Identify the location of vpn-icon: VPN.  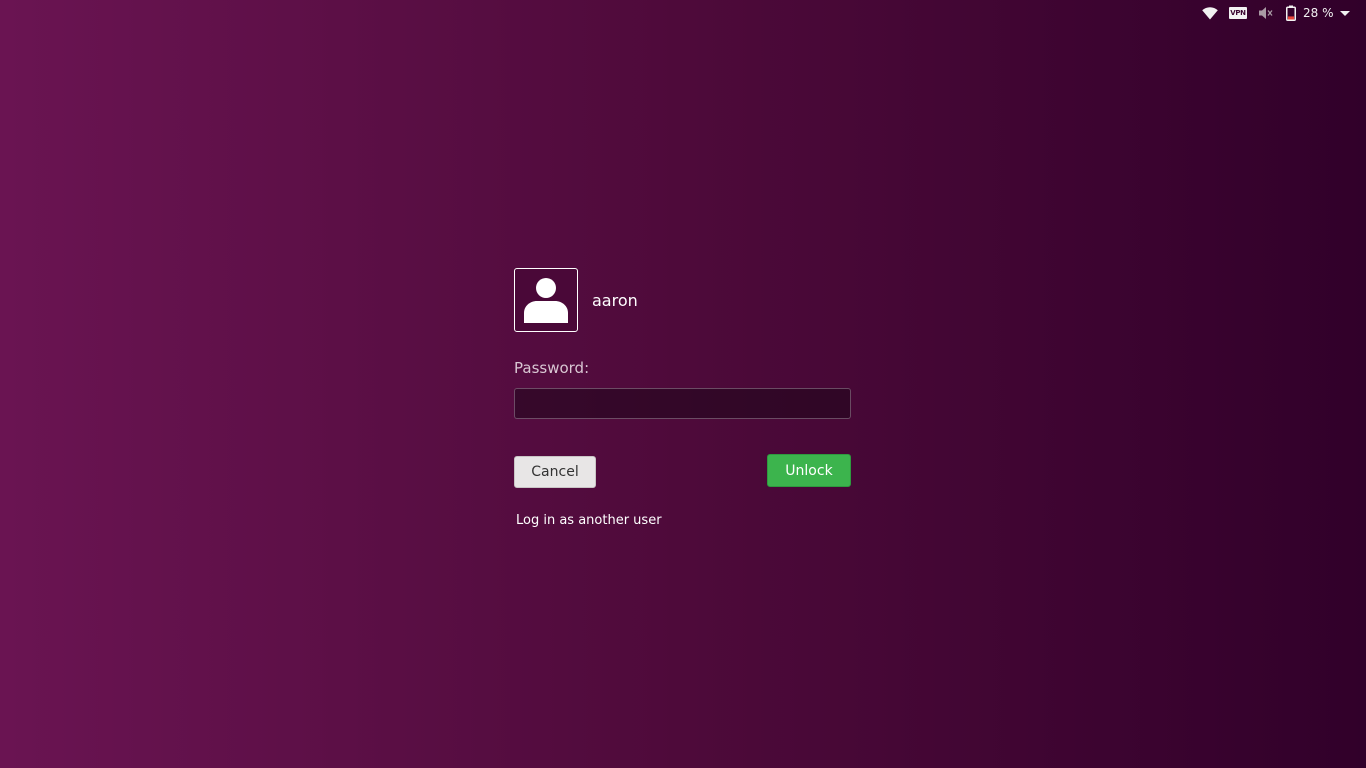
(1238, 13).